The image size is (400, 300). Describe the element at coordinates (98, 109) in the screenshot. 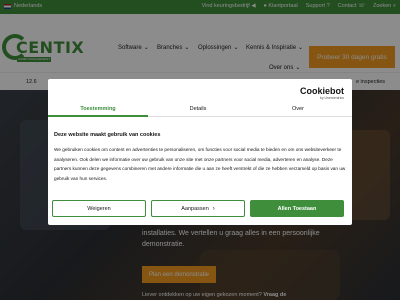

I see `tab-toestemming: Toestemming` at that location.